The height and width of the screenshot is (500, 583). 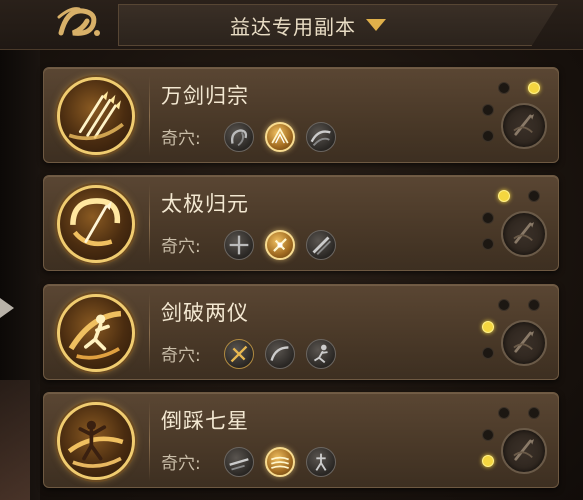 I want to click on leaping-swordsman-icon, so click(x=96, y=333).